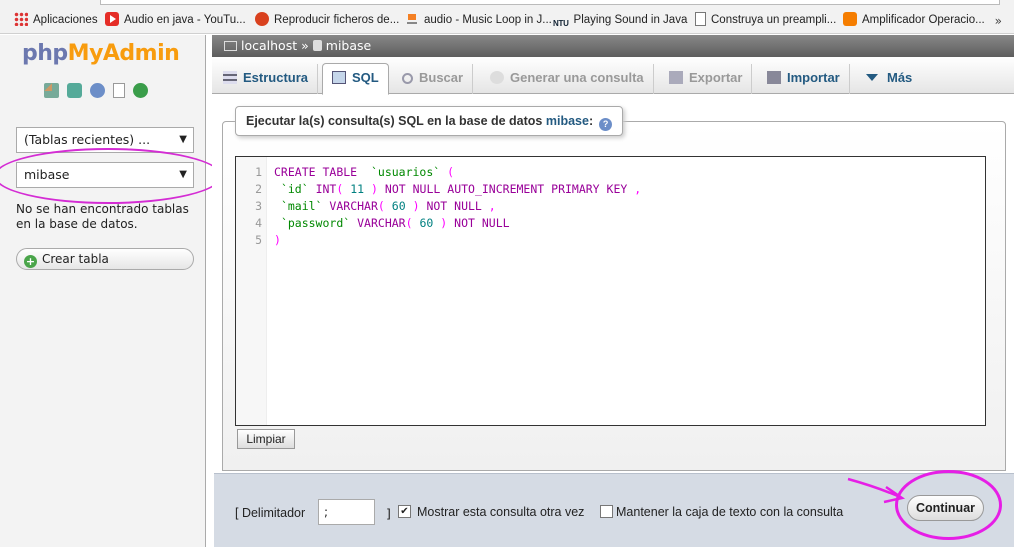  What do you see at coordinates (105, 175) in the screenshot?
I see `database-select: mibase ▼` at bounding box center [105, 175].